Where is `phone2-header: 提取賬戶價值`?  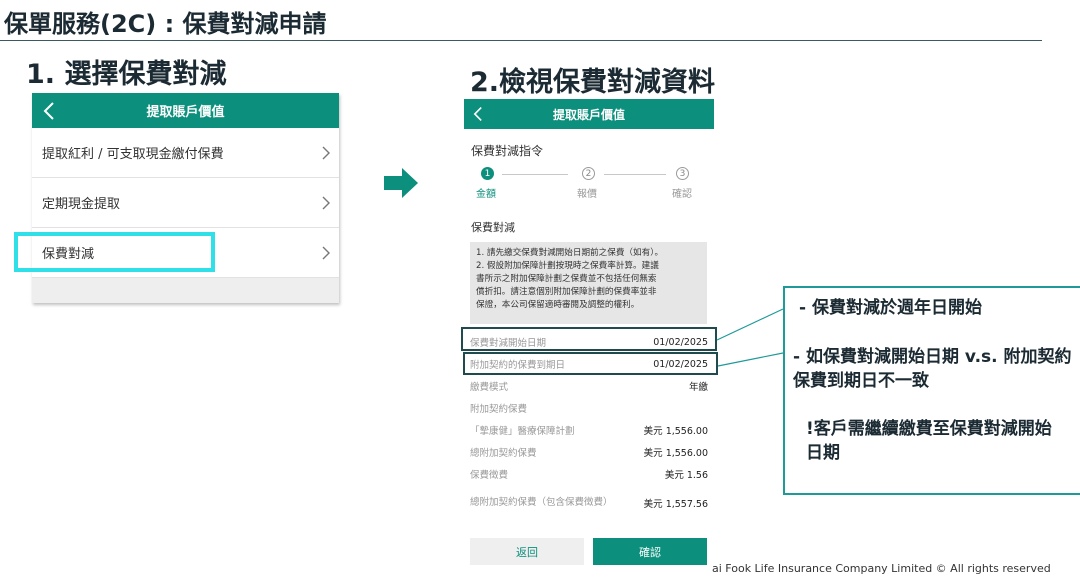
phone2-header: 提取賬戶價值 is located at coordinates (589, 114).